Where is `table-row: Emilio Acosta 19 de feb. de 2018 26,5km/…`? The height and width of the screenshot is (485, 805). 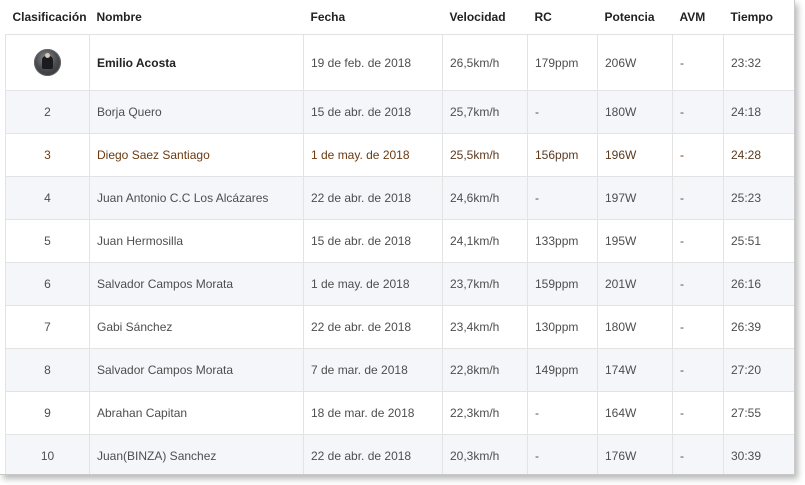 table-row: Emilio Acosta 19 de feb. de 2018 26,5km/… is located at coordinates (399, 62).